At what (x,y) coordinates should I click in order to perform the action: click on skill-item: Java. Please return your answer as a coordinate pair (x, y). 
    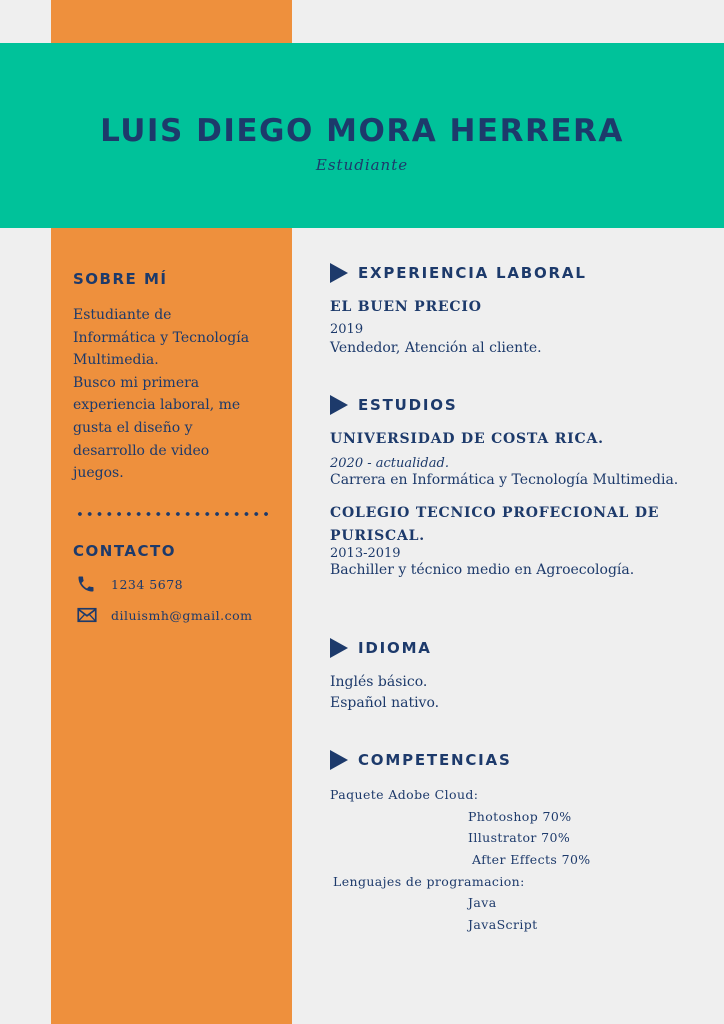
    Looking at the image, I should click on (482, 902).